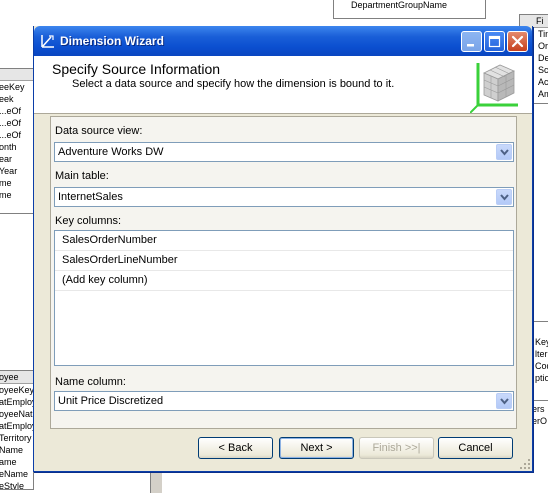 This screenshot has width=548, height=493. Describe the element at coordinates (396, 448) in the screenshot. I see `finish-button: Finish >>|` at that location.